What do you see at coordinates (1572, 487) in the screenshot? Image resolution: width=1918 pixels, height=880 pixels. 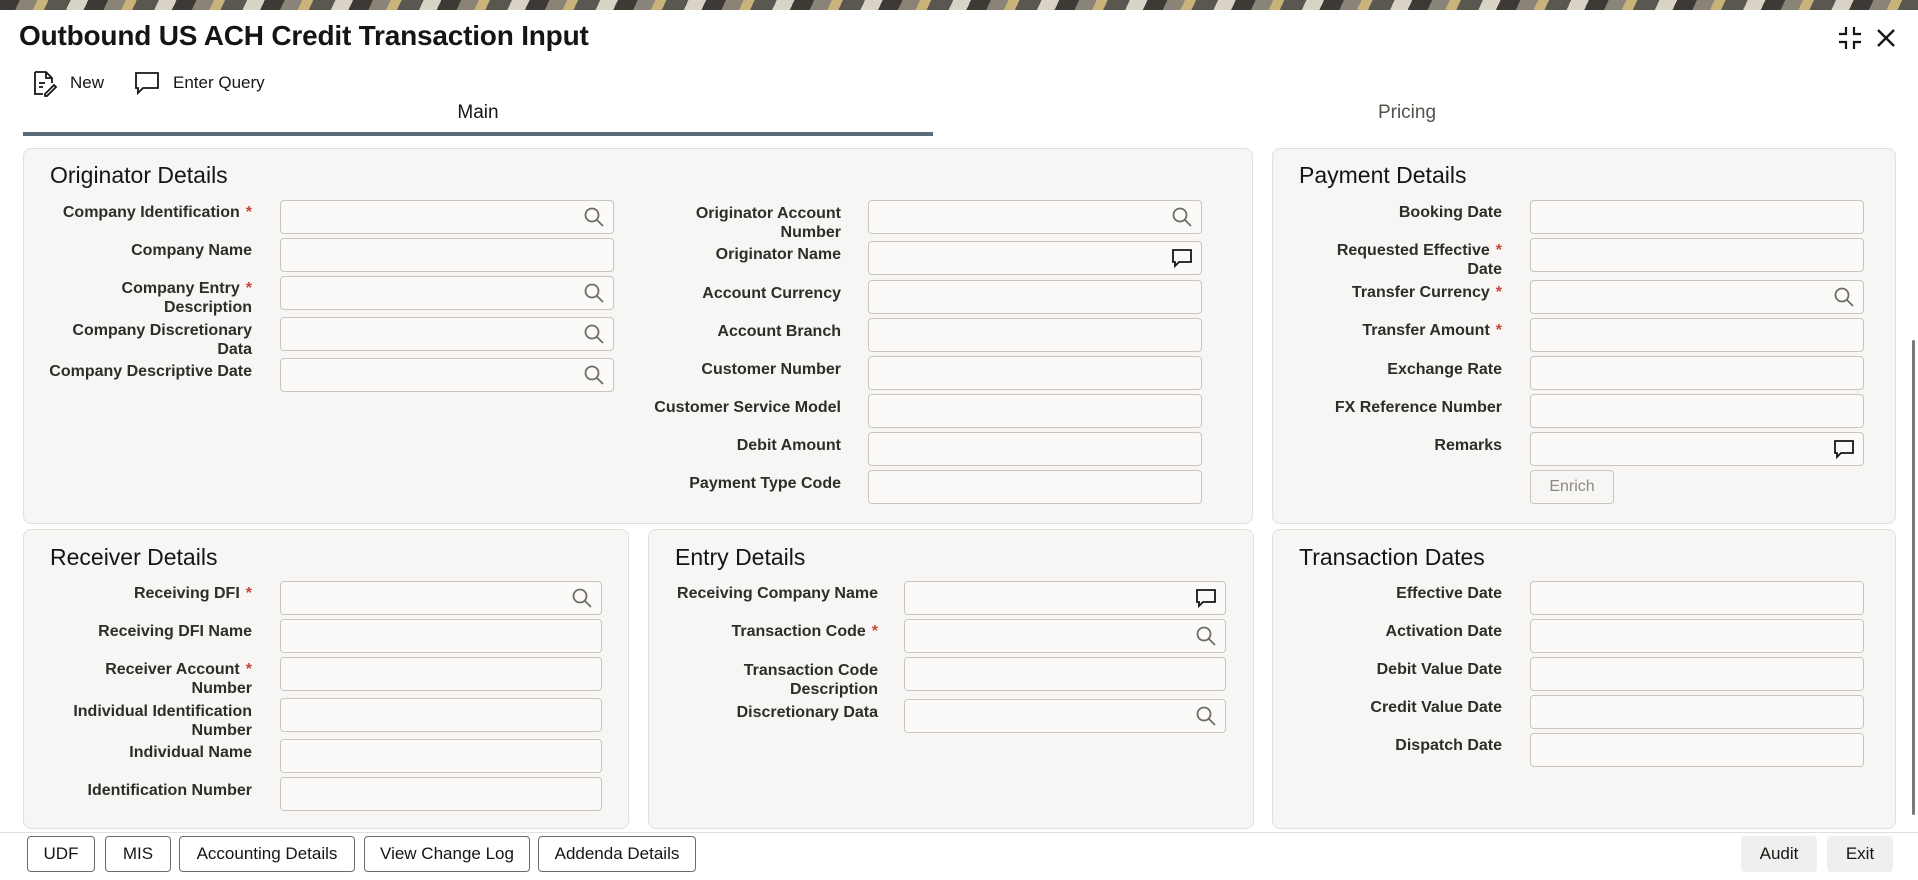 I see `enrich-button: Enrich` at bounding box center [1572, 487].